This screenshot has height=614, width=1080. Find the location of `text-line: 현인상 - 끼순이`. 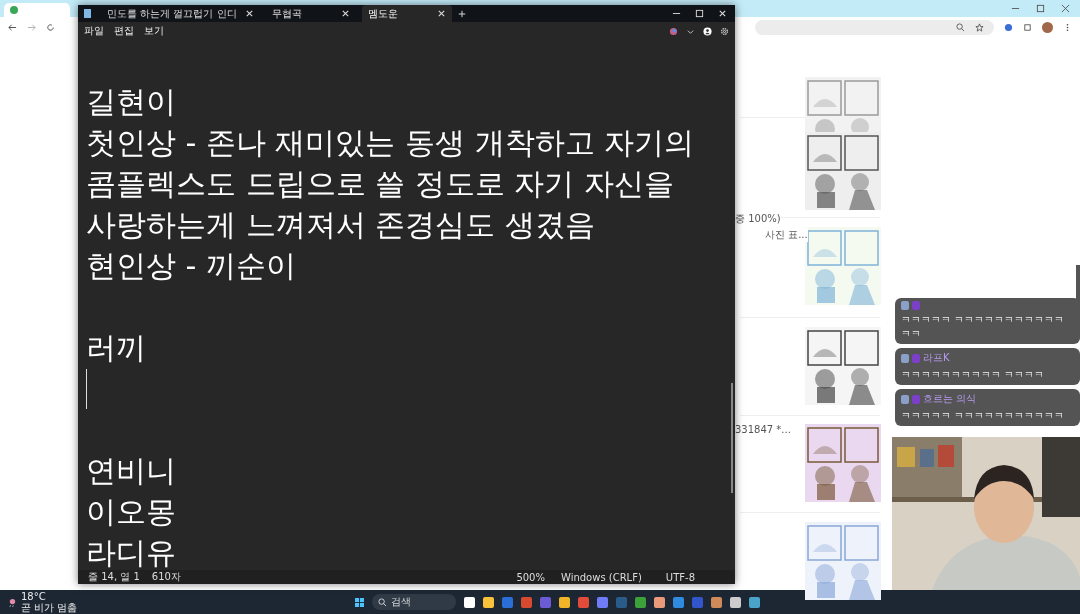

text-line: 현인상 - 끼순이 is located at coordinates (191, 266).